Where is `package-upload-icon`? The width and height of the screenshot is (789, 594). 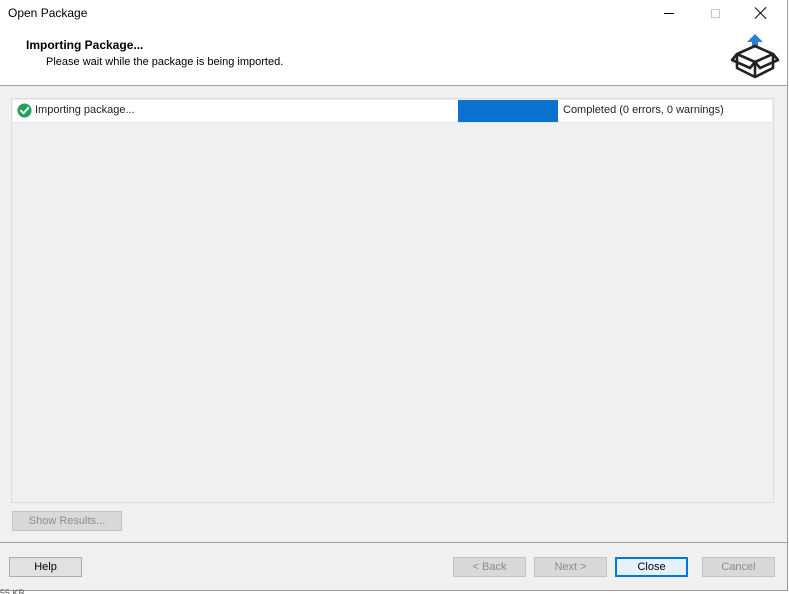
package-upload-icon is located at coordinates (755, 56).